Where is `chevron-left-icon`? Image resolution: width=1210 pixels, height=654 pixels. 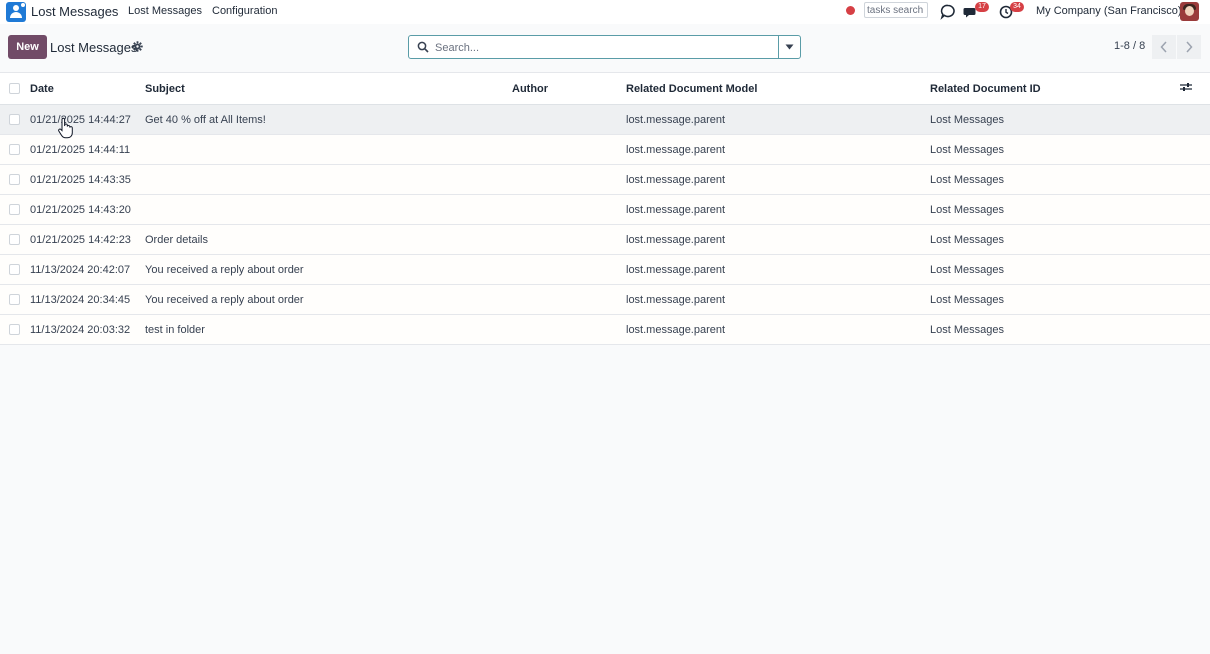 chevron-left-icon is located at coordinates (1163, 47).